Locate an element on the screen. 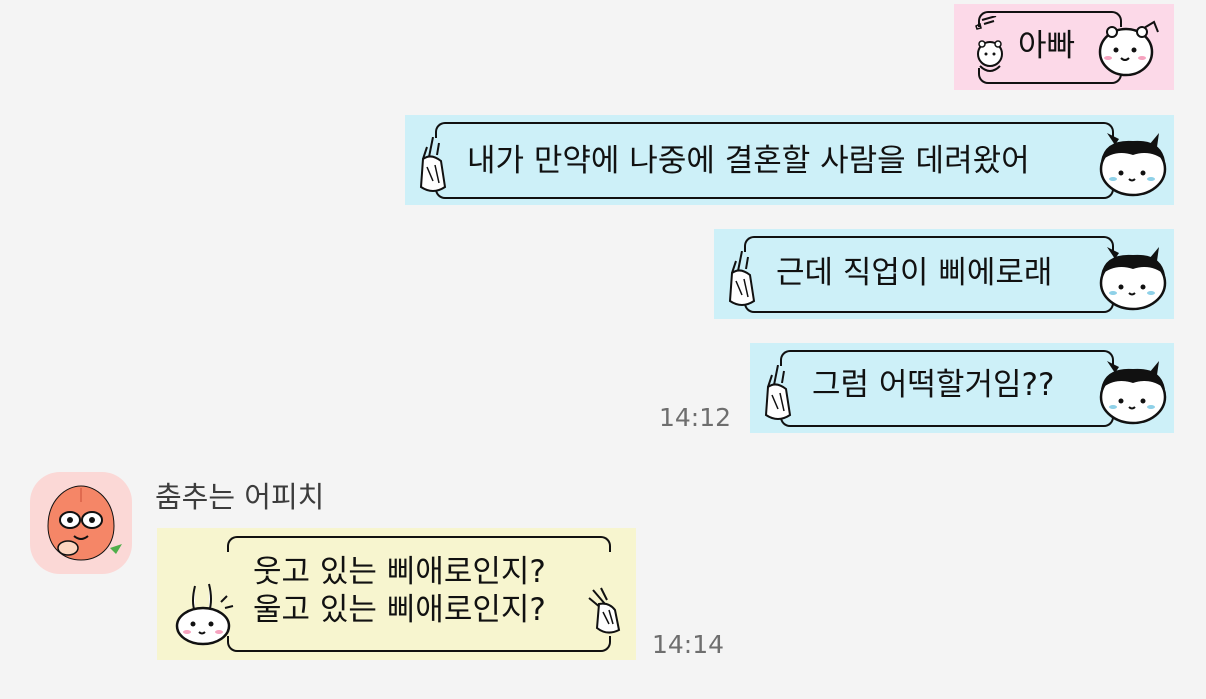 This screenshot has width=1206, height=699. reply-text-line-1: 웃고 있는 삐애로인지? is located at coordinates (399, 572).